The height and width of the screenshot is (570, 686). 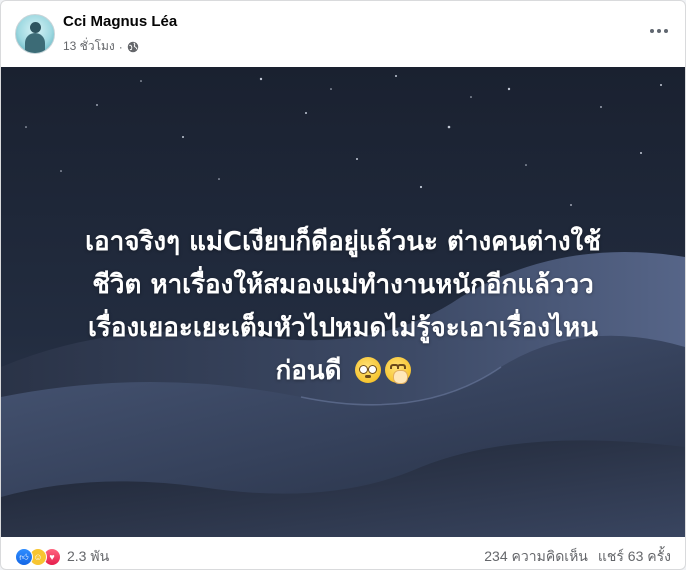 I want to click on emoji-mouth, so click(x=367, y=376).